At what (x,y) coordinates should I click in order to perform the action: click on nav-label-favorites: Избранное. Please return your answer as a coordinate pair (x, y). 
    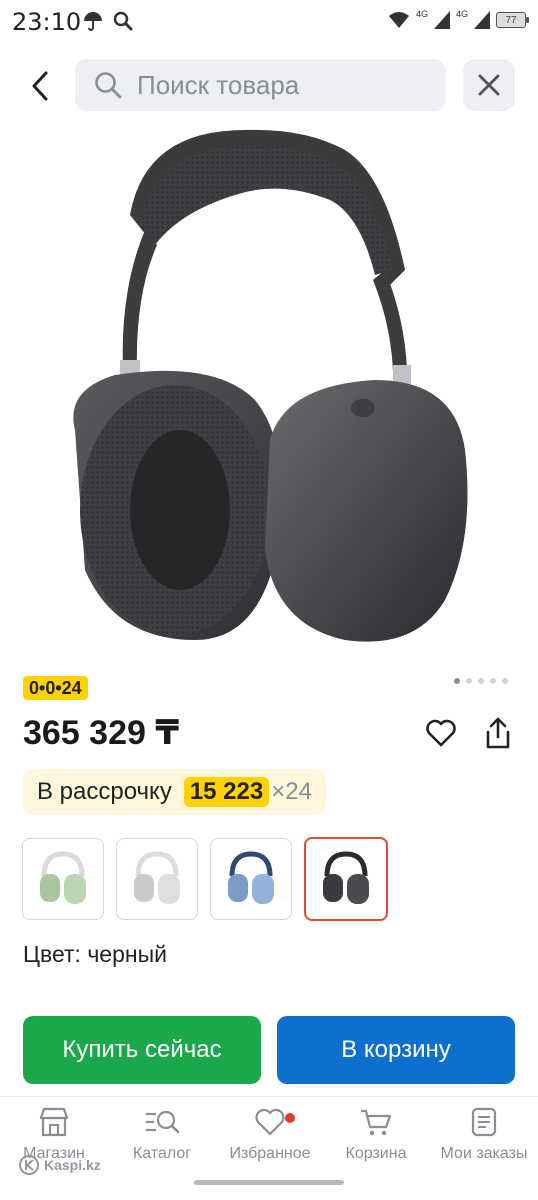
    Looking at the image, I should click on (270, 1153).